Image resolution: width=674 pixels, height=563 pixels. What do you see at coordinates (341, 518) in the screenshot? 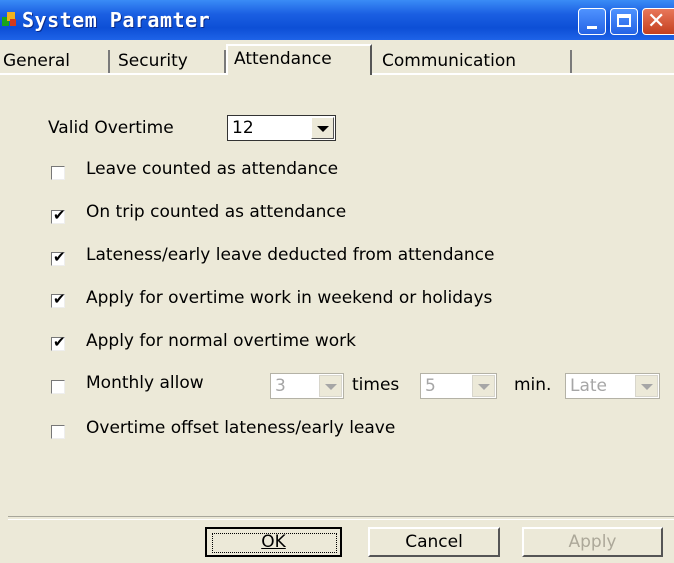
I see `footer-divider` at bounding box center [341, 518].